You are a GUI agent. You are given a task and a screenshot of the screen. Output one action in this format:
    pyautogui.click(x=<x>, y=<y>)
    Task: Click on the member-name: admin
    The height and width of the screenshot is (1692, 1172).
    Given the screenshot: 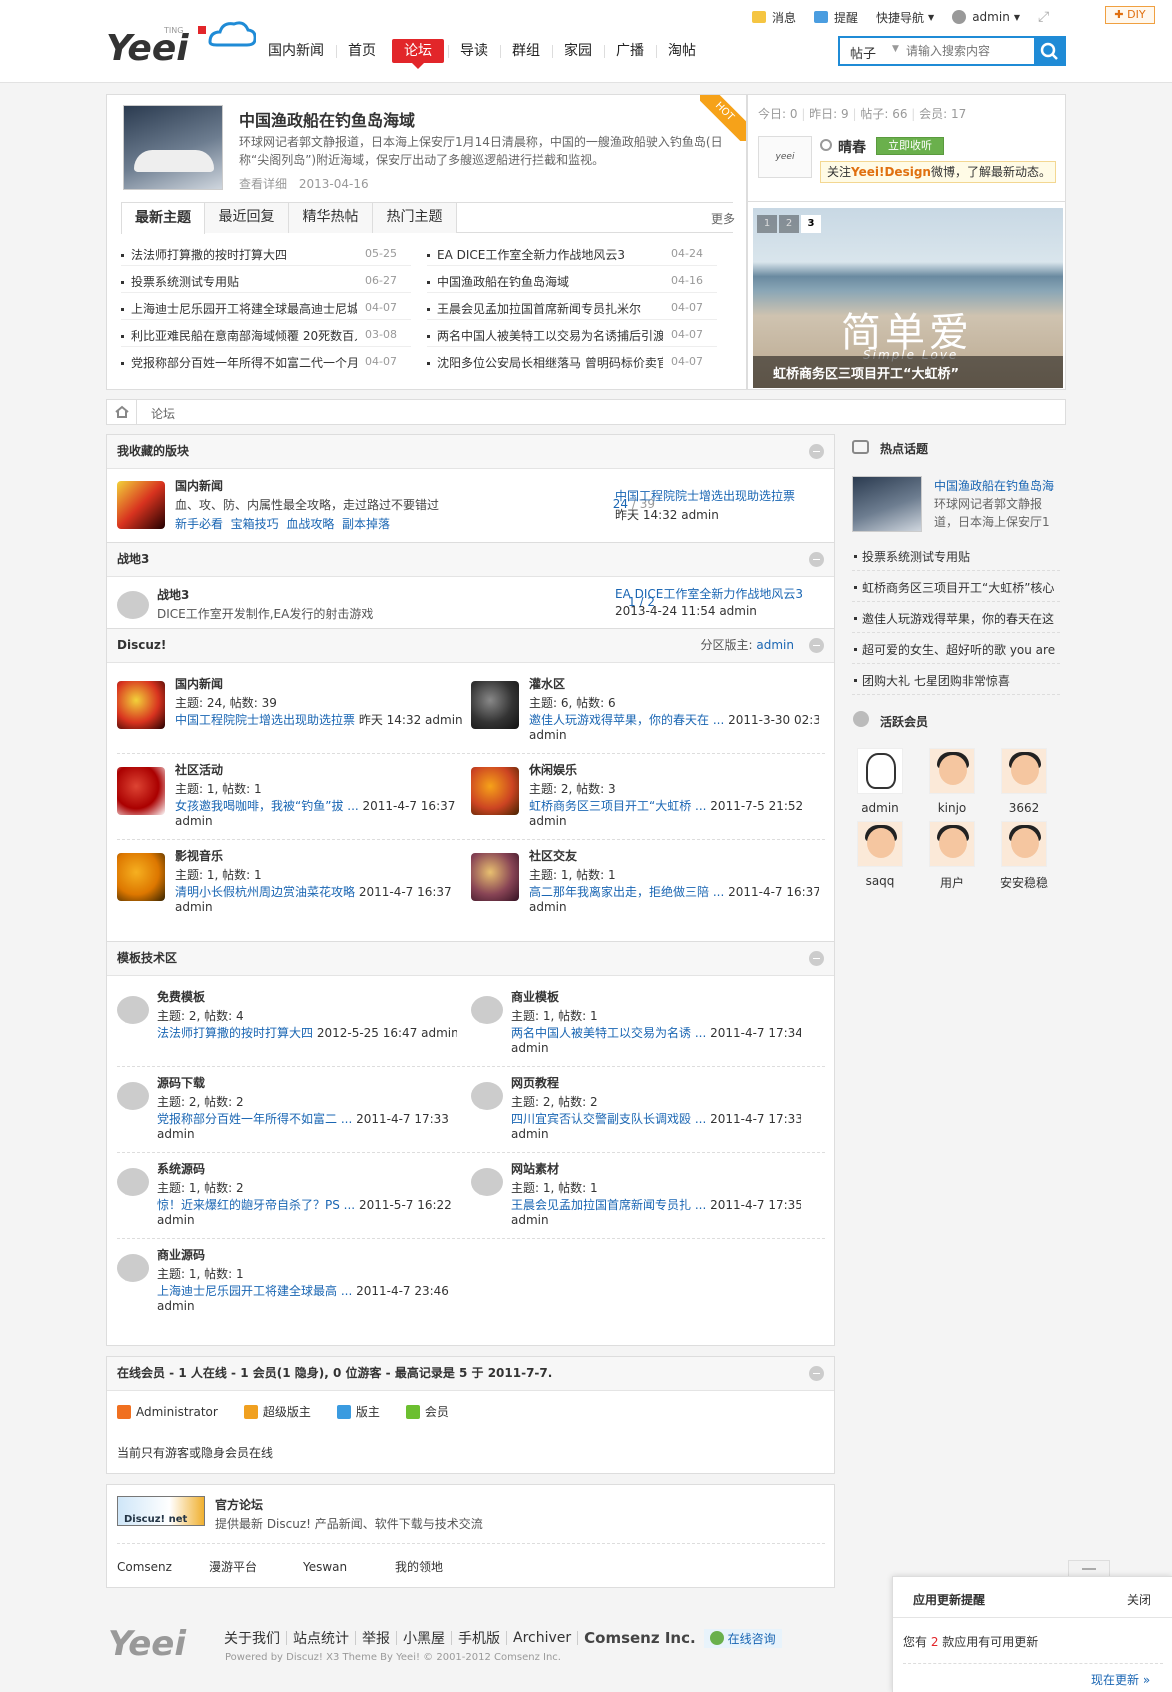 What is the action you would take?
    pyautogui.click(x=880, y=808)
    